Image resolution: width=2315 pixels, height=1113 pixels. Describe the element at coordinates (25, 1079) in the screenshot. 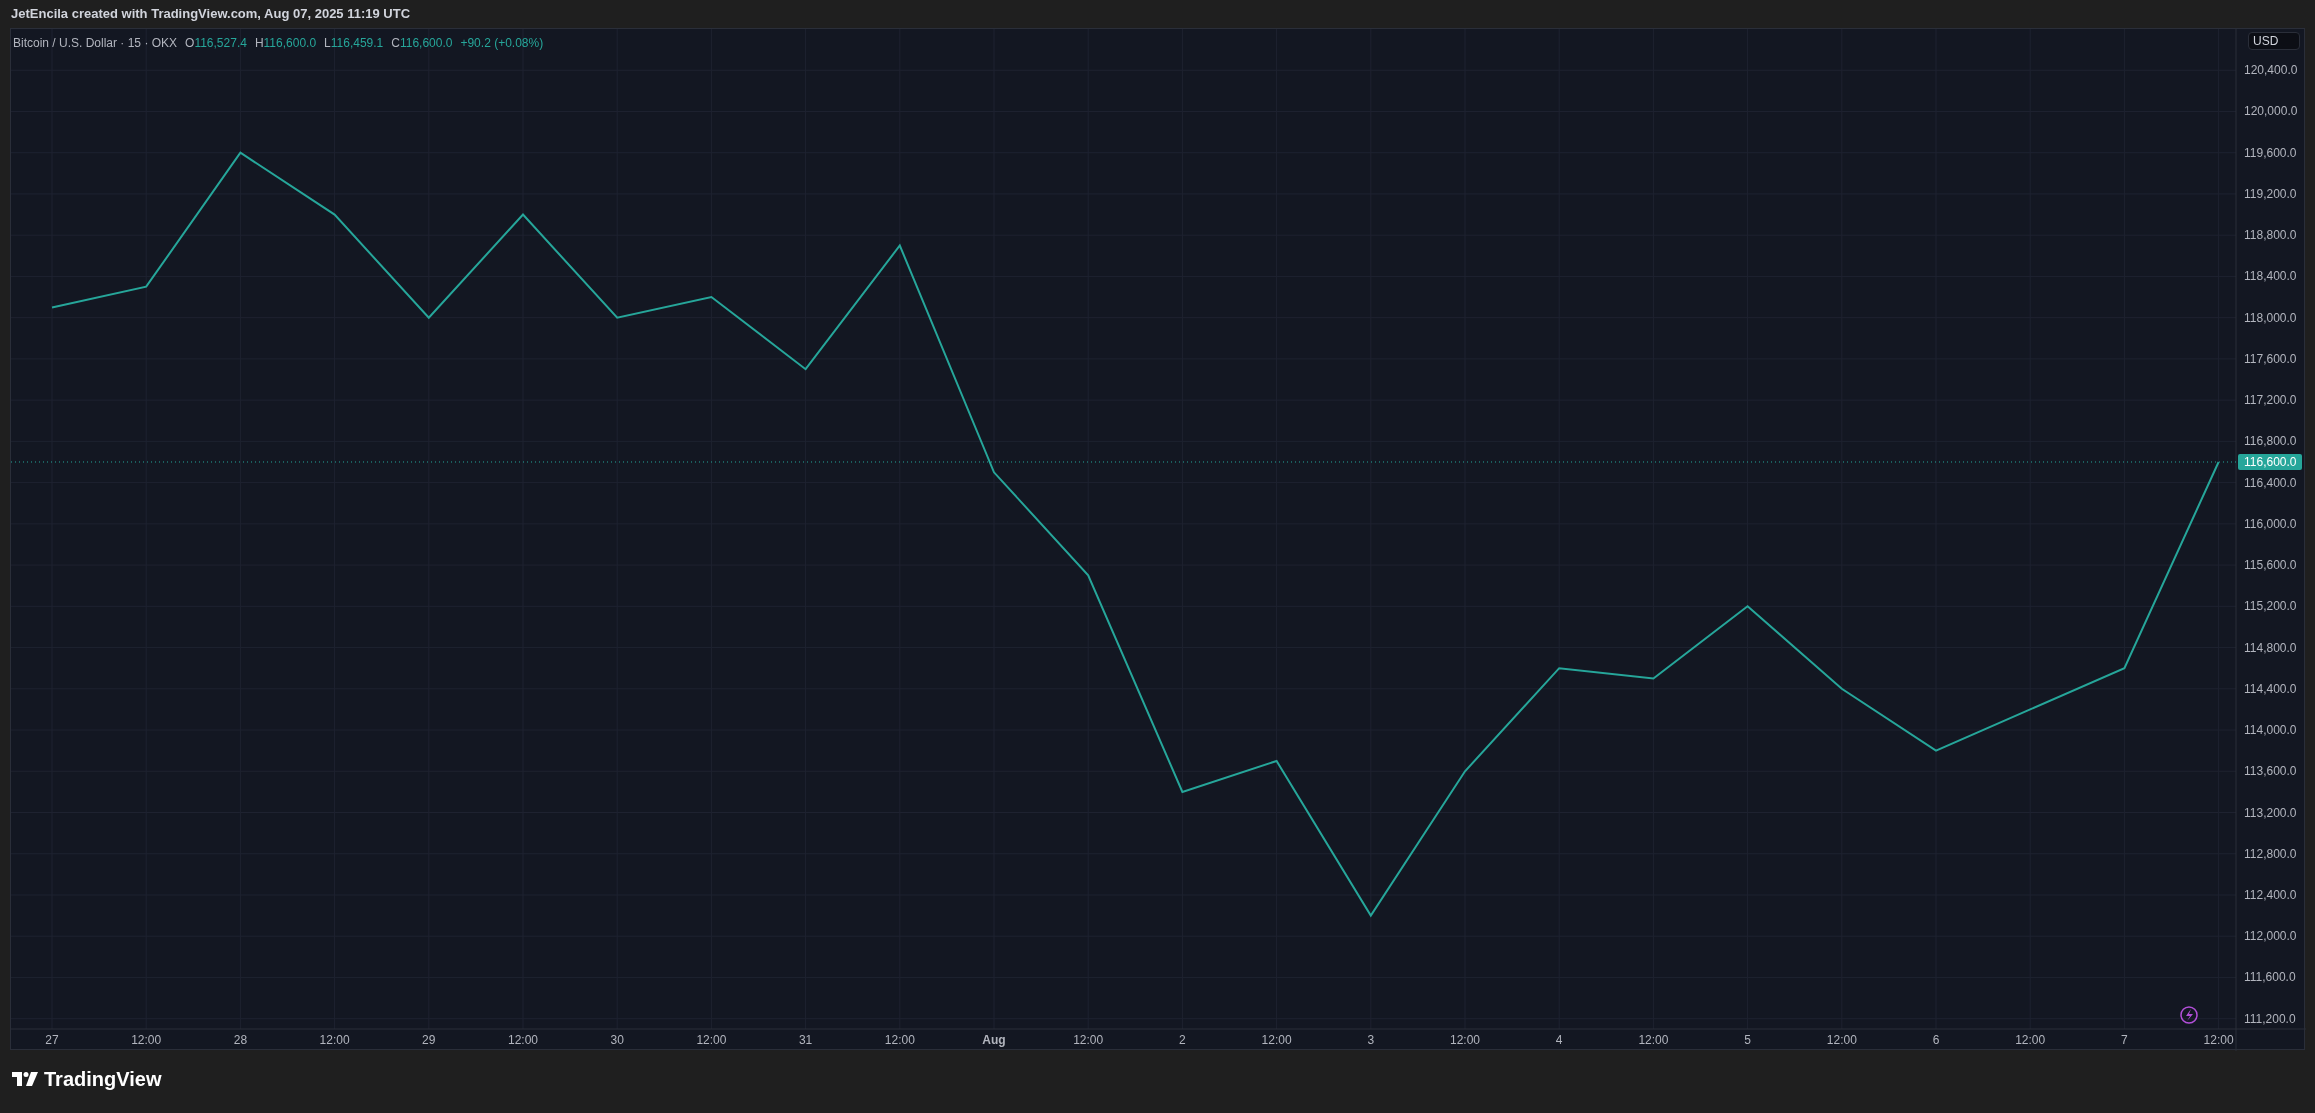

I see `logo-icon` at that location.